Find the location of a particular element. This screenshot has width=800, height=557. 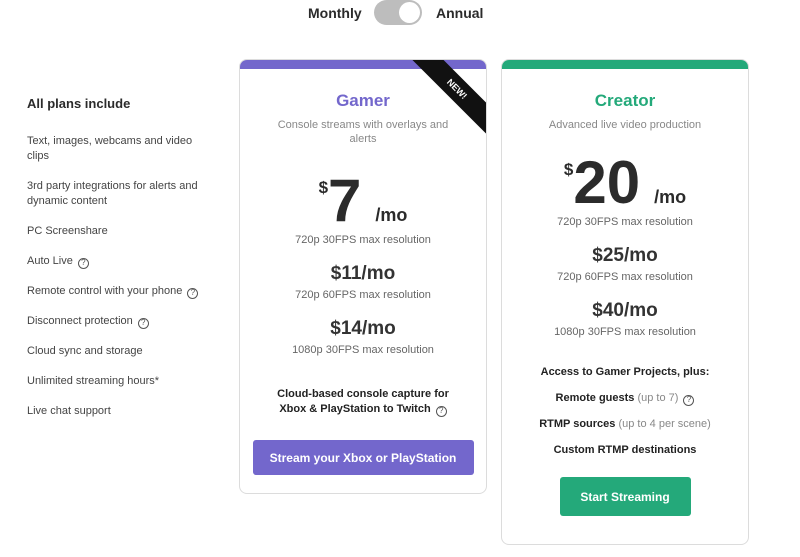

main-price: $ 7 /mo is located at coordinates (363, 200).